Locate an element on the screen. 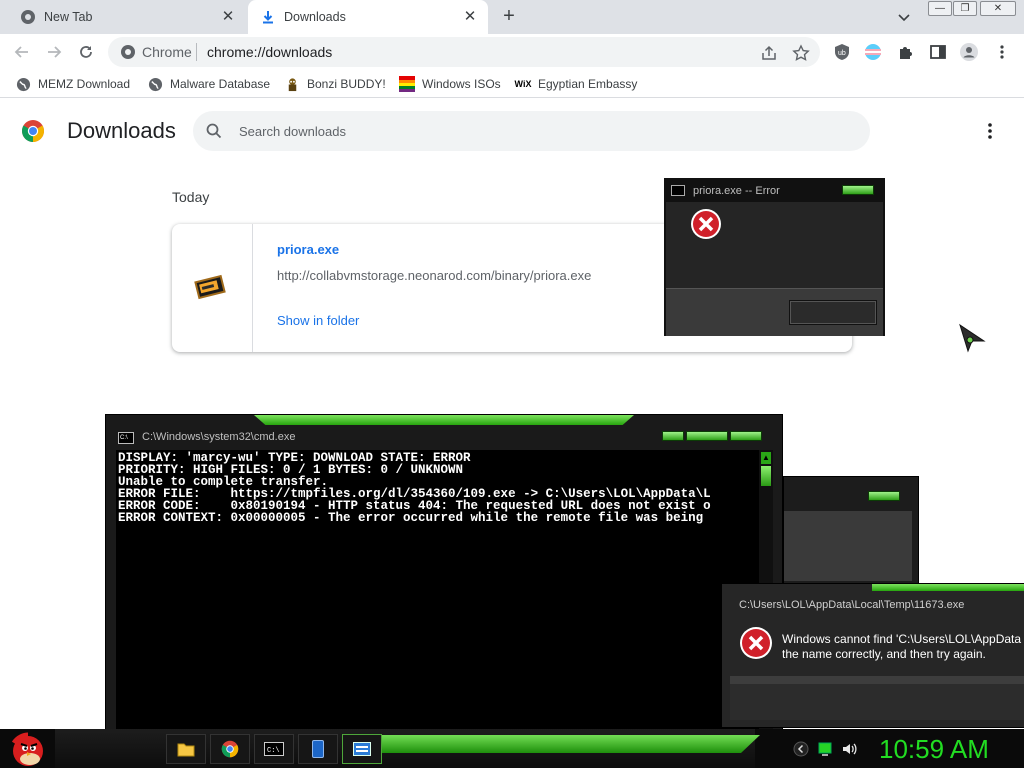 The width and height of the screenshot is (1024, 773). ublock-extension-icon: ub is located at coordinates (842, 52).